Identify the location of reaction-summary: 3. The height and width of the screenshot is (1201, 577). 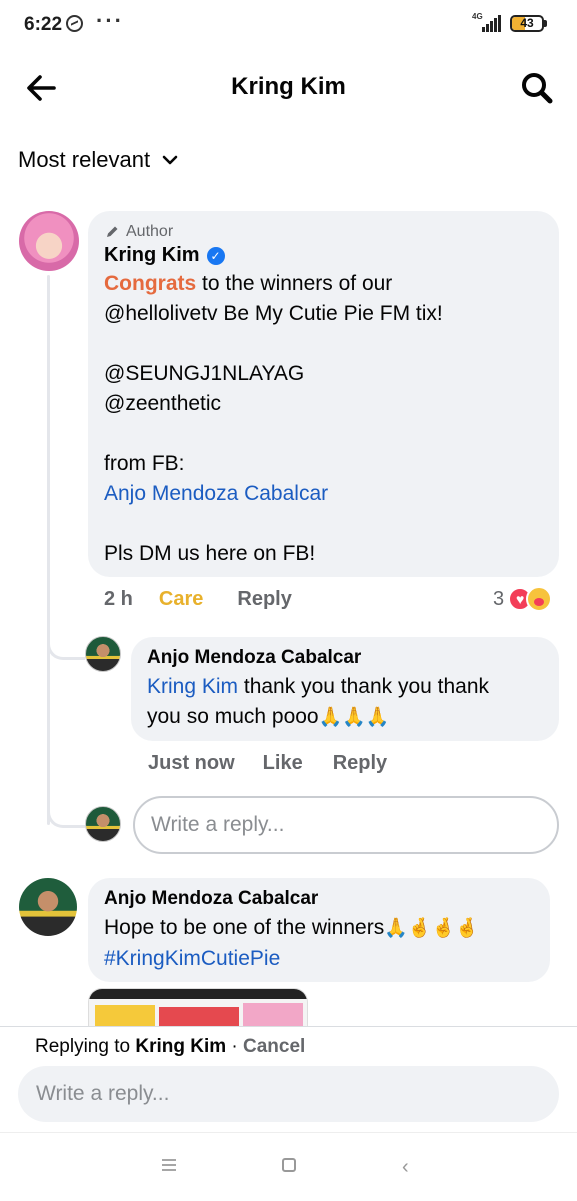
(523, 599).